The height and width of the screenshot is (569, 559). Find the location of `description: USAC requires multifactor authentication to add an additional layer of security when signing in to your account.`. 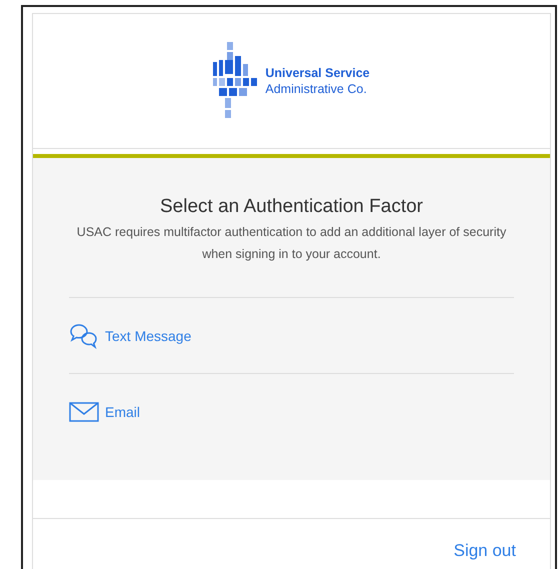

description: USAC requires multifactor authentication to add an additional layer of security when signing in to your account. is located at coordinates (292, 243).